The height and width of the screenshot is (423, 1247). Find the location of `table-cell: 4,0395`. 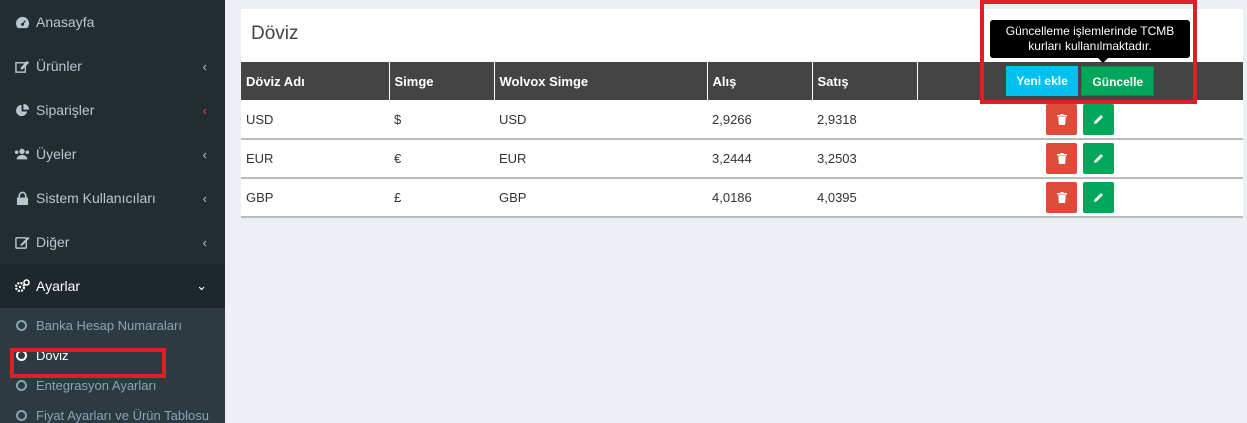

table-cell: 4,0395 is located at coordinates (864, 198).